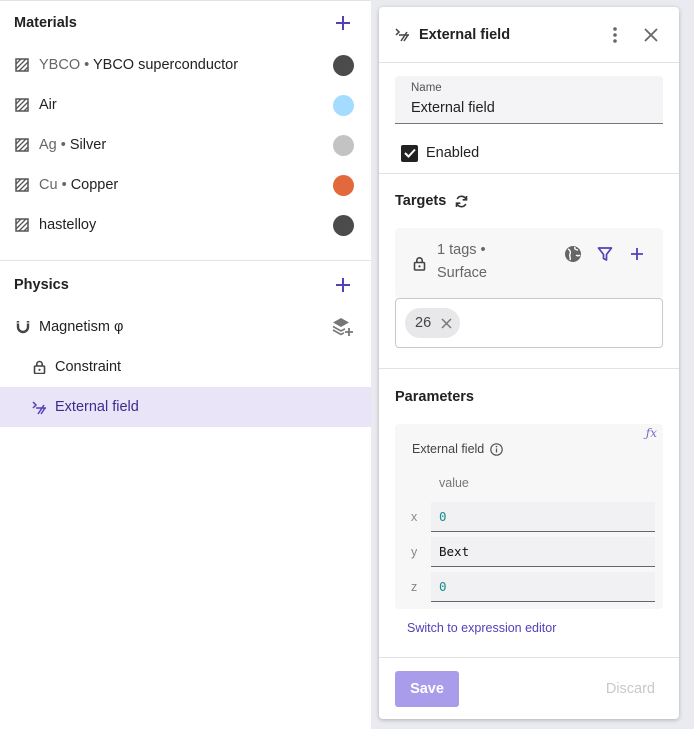 This screenshot has width=694, height=729. What do you see at coordinates (414, 587) in the screenshot?
I see `axis-label: z` at bounding box center [414, 587].